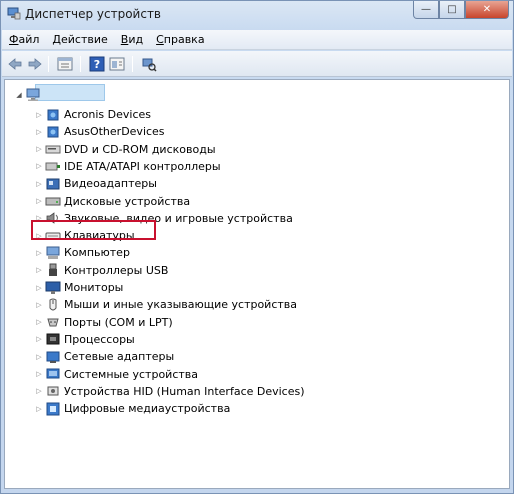 The image size is (514, 494). I want to click on tree-node-label: Видеоадаптеры, so click(110, 184).